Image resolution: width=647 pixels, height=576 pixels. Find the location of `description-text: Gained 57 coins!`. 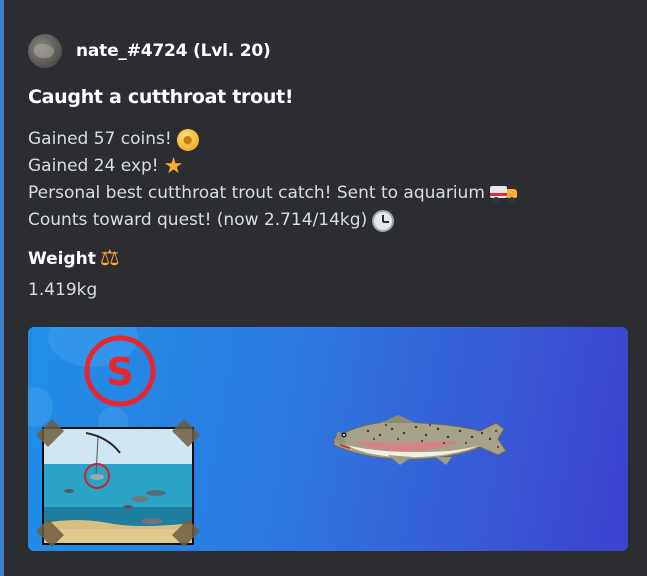

description-text: Gained 57 coins! is located at coordinates (100, 139).